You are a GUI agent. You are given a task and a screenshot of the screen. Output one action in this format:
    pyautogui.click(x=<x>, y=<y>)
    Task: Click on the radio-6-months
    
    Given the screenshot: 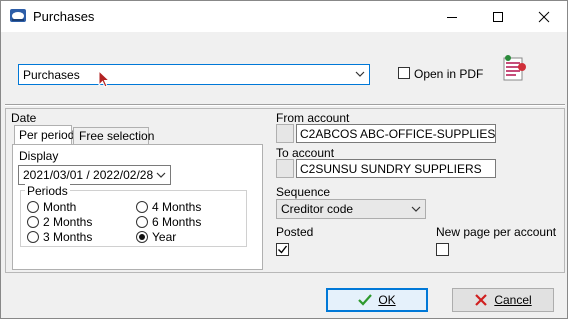 What is the action you would take?
    pyautogui.click(x=142, y=222)
    